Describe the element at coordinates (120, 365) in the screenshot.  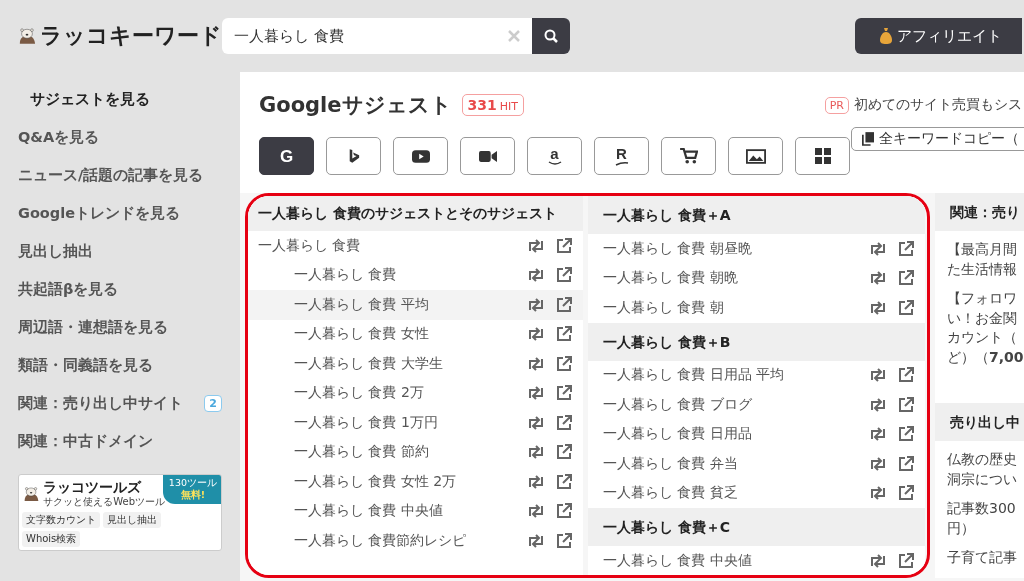
I see `sidebar-item: 類語・同義語を見る` at that location.